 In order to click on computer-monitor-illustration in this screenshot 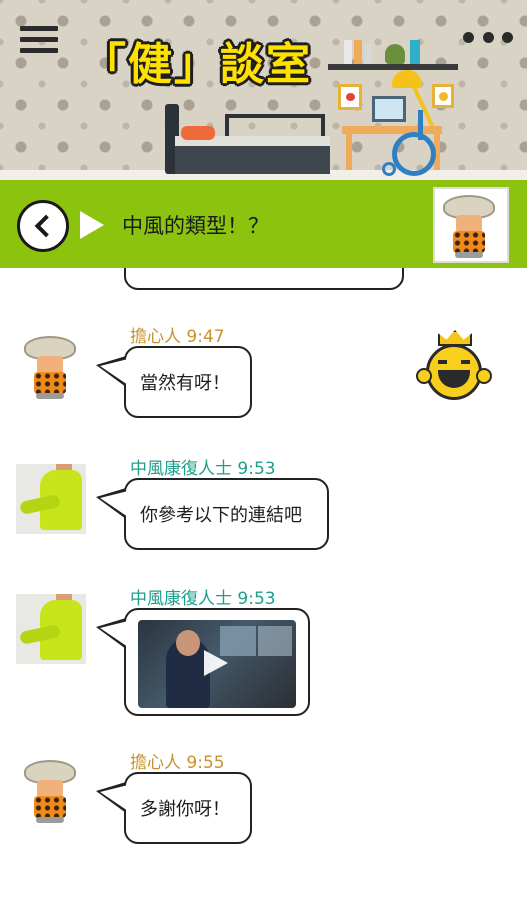, I will do `click(389, 109)`.